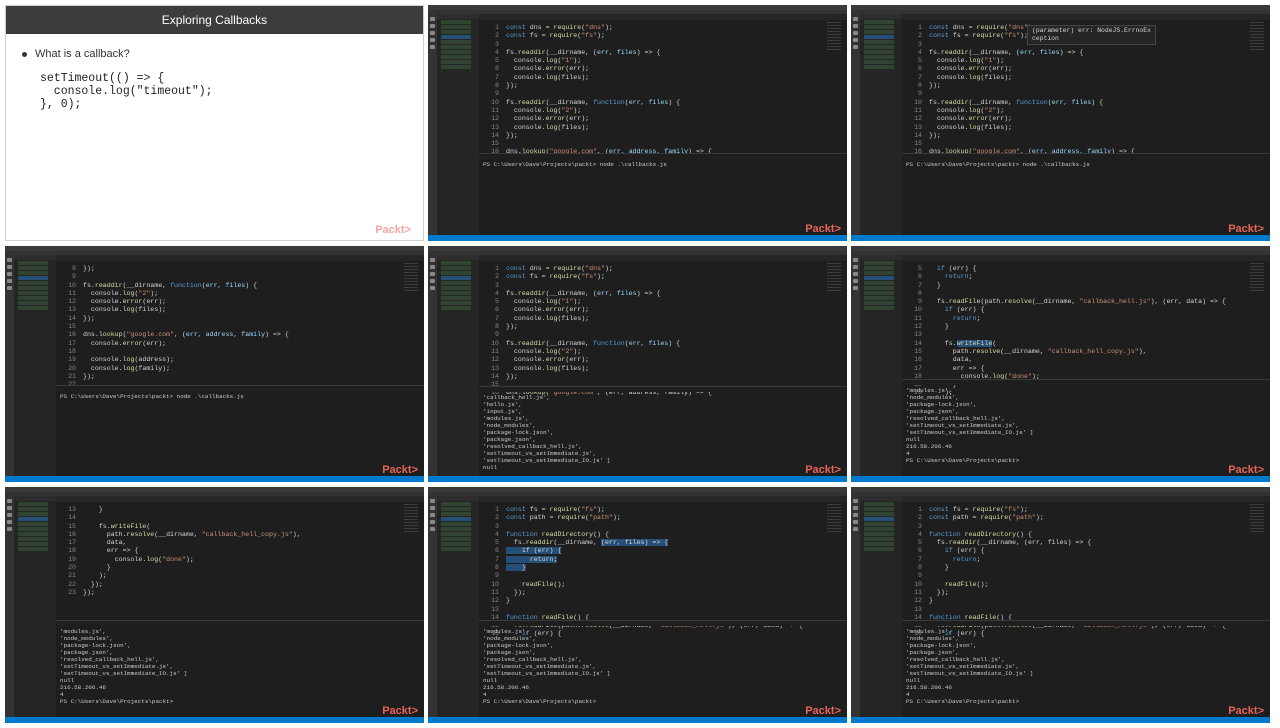  I want to click on code-line: 1const dns = require("dns");, so click(663, 28).